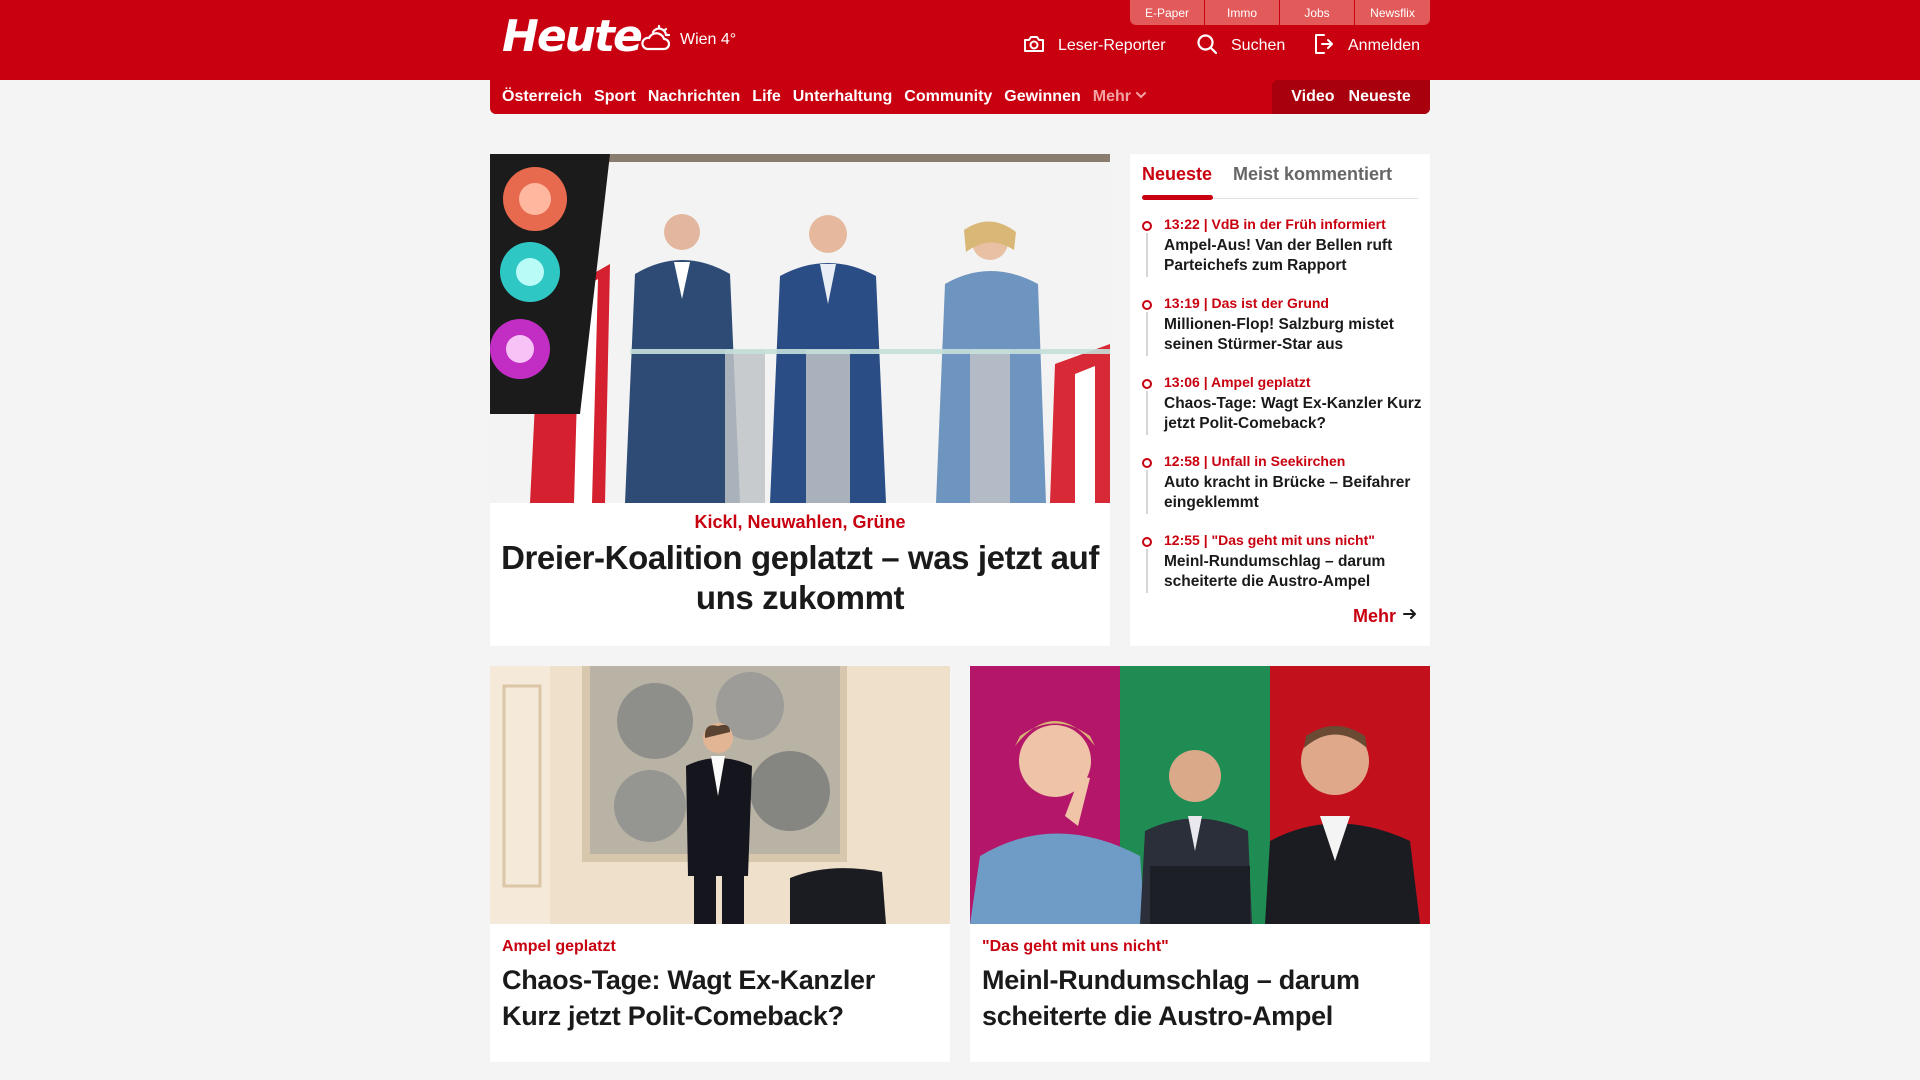 This screenshot has width=1920, height=1080. What do you see at coordinates (1324, 46) in the screenshot?
I see `login-icon` at bounding box center [1324, 46].